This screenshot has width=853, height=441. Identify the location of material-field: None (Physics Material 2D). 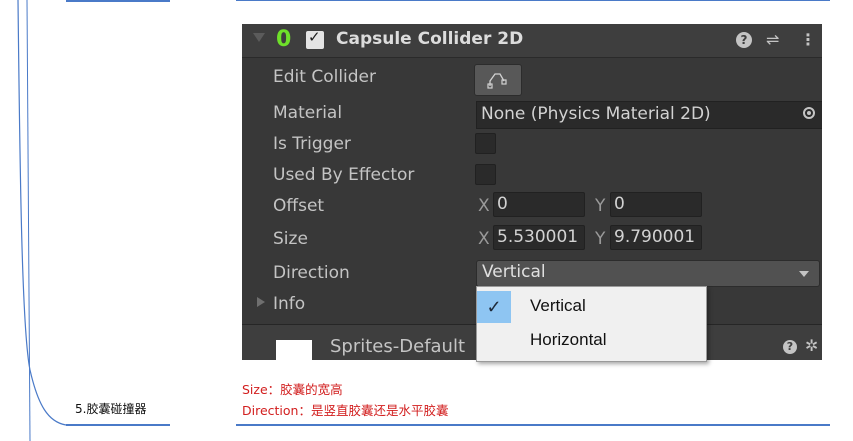
(649, 115).